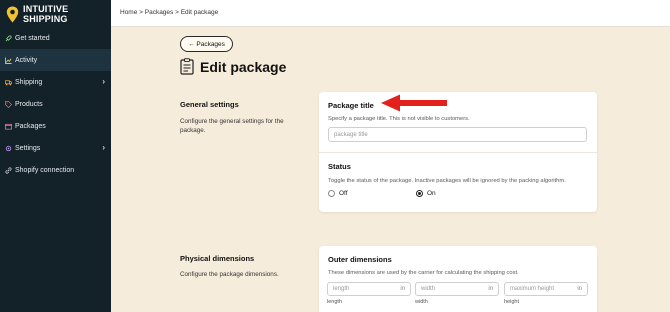 The width and height of the screenshot is (670, 312). I want to click on app-logo: INTUITIVE SHIPPING, so click(37, 14).